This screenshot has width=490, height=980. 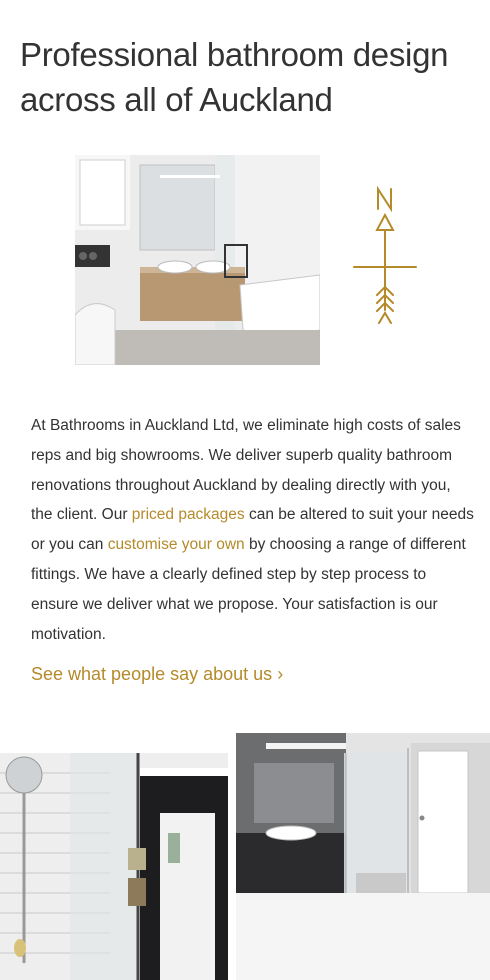 I want to click on grey-panel, so click(x=363, y=936).